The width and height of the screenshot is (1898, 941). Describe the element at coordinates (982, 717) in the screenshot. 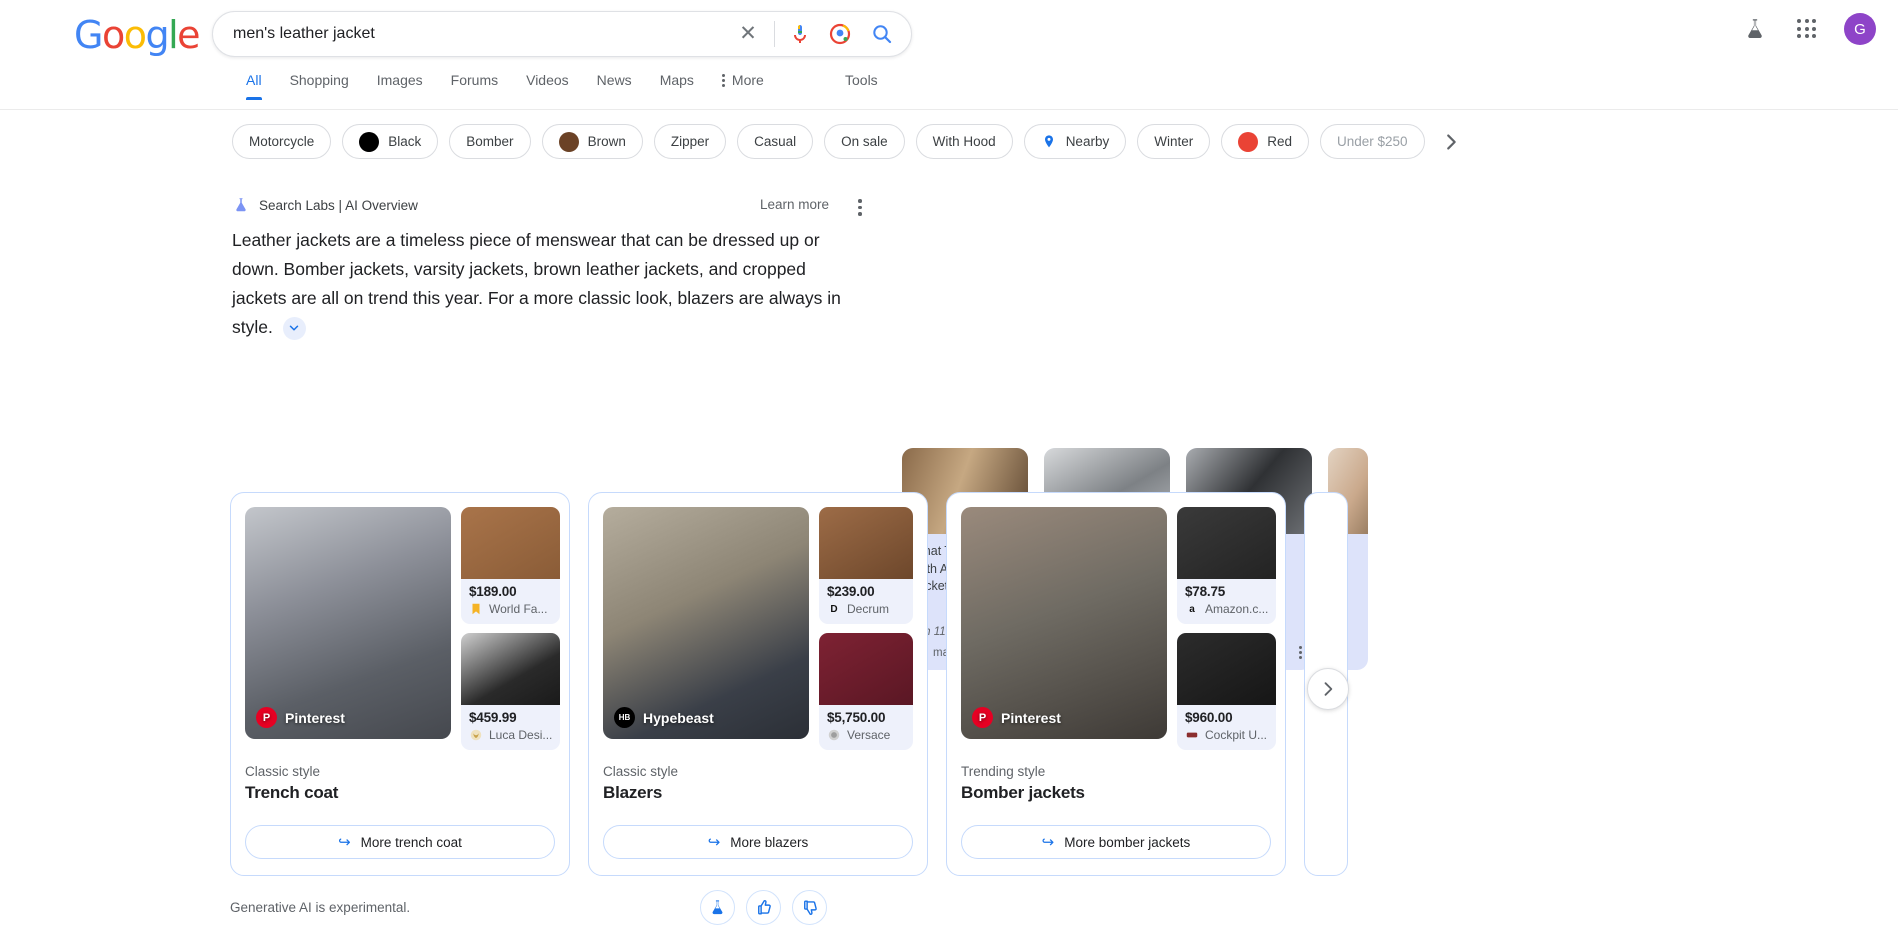

I see `pinterest-icon: P` at that location.